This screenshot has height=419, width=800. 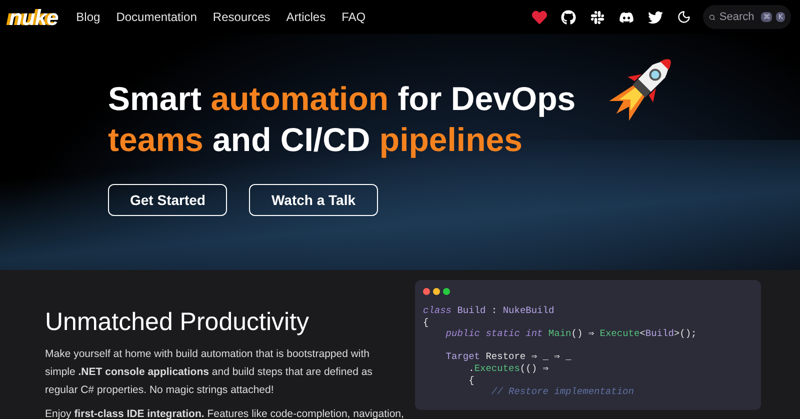 What do you see at coordinates (738, 17) in the screenshot?
I see `search-input: Search` at bounding box center [738, 17].